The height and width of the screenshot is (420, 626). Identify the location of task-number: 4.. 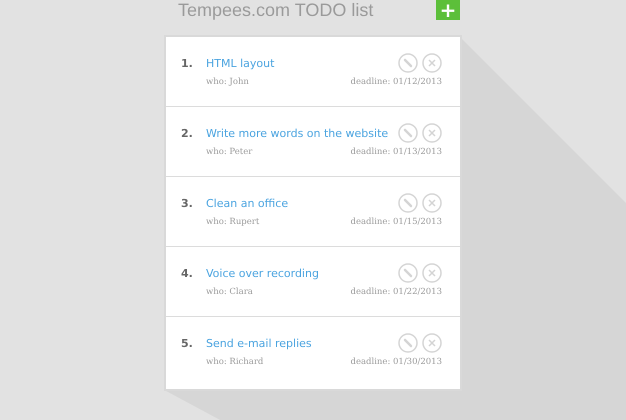
(187, 273).